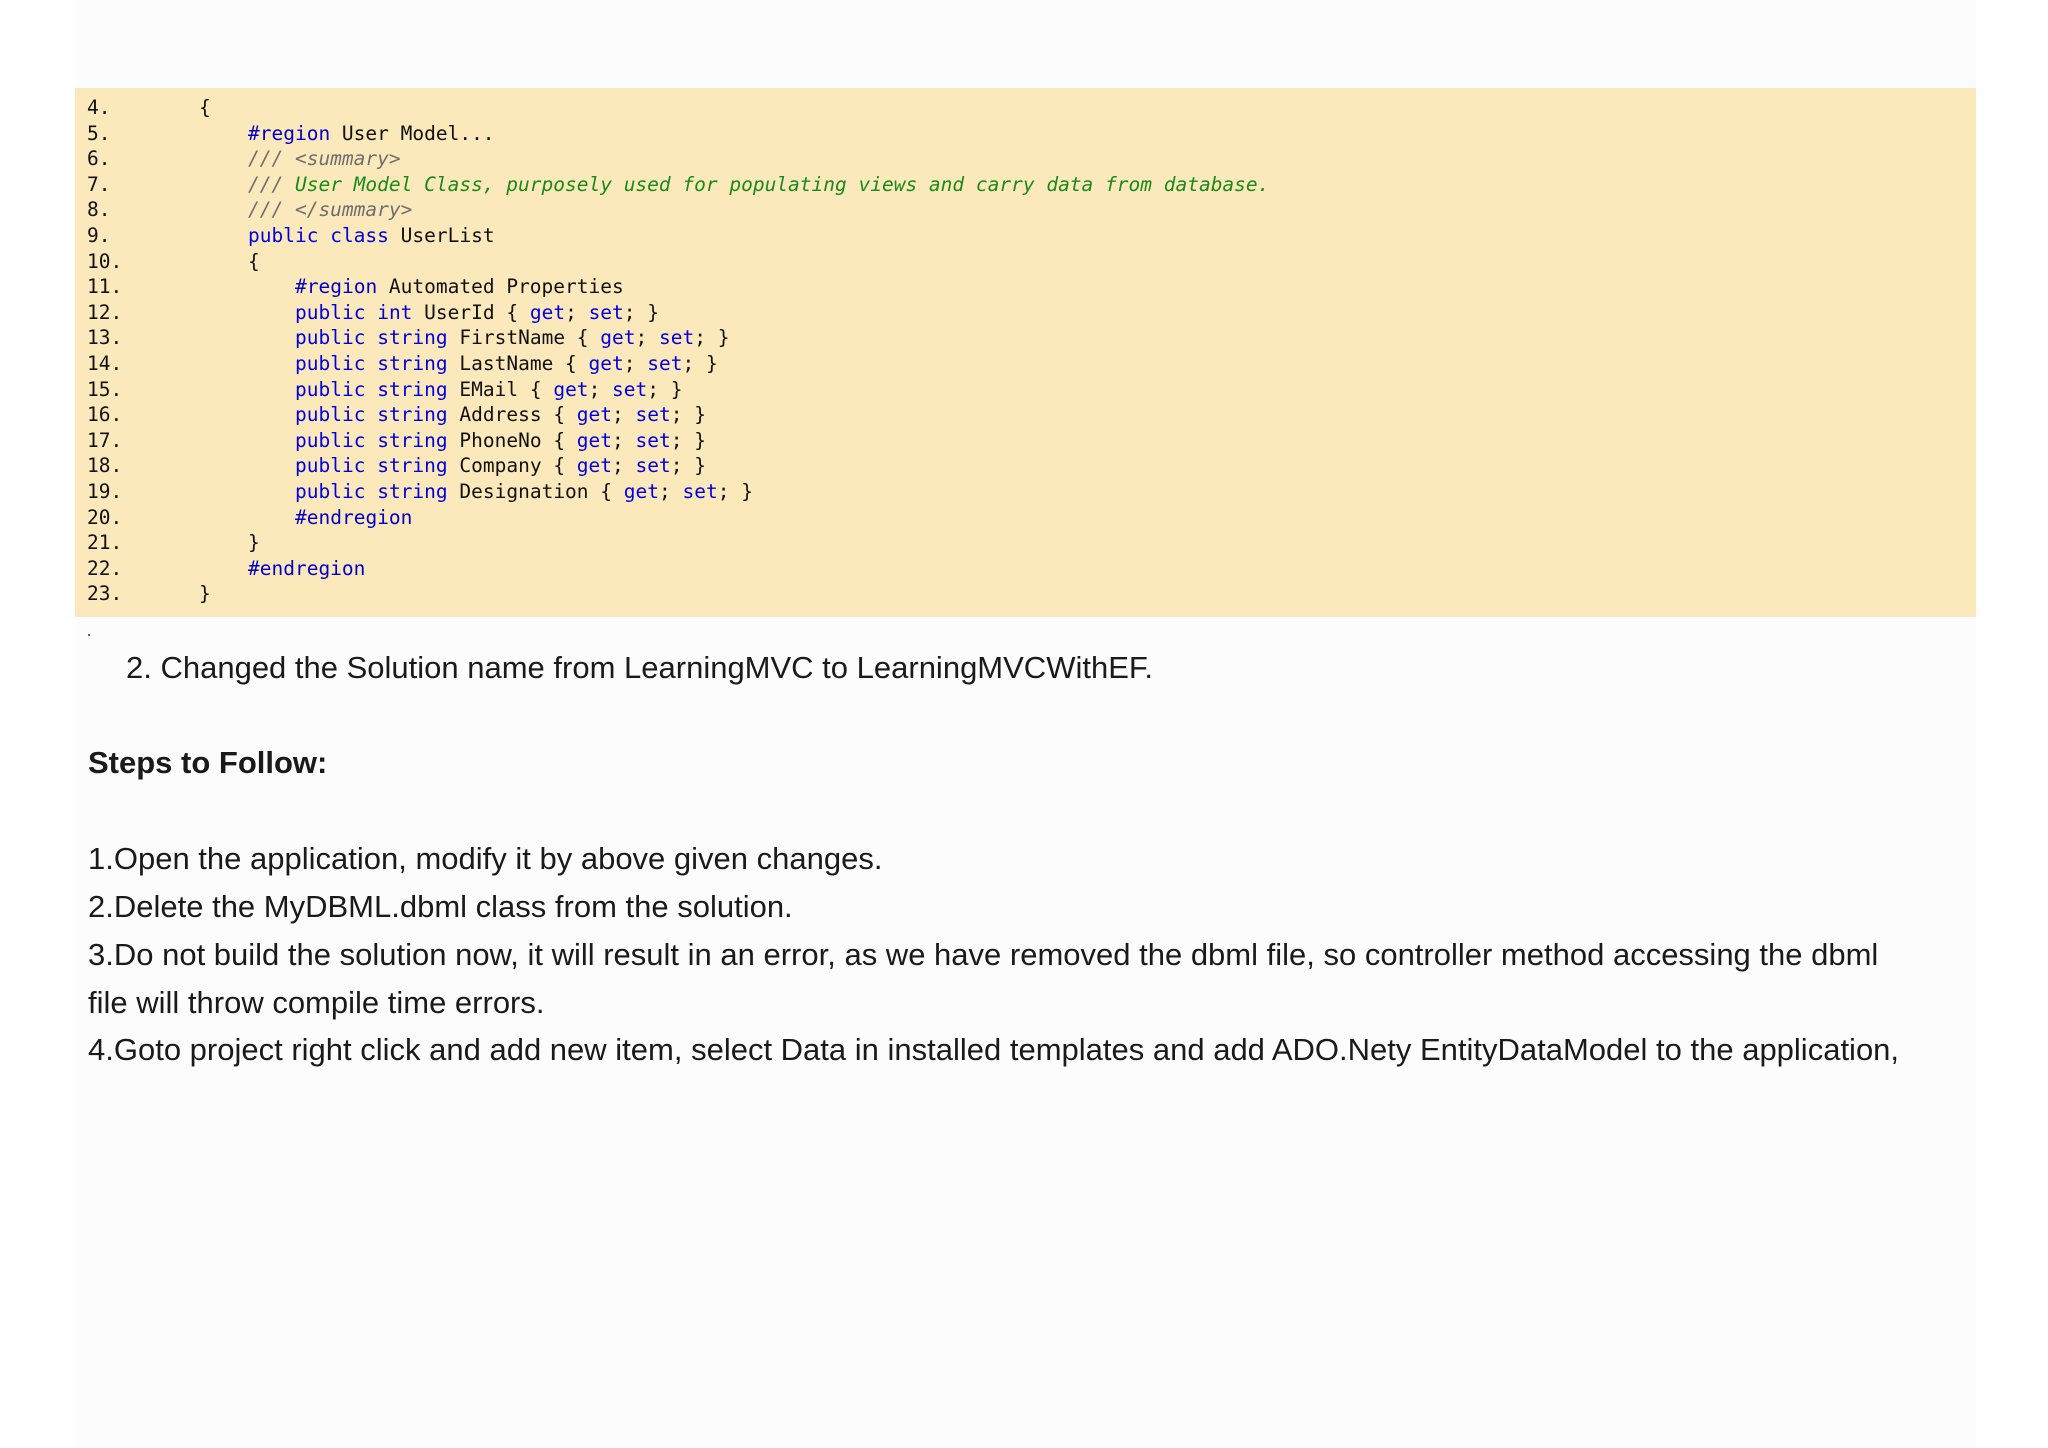 The image size is (2048, 1448). I want to click on code-token: Designation {, so click(535, 491).